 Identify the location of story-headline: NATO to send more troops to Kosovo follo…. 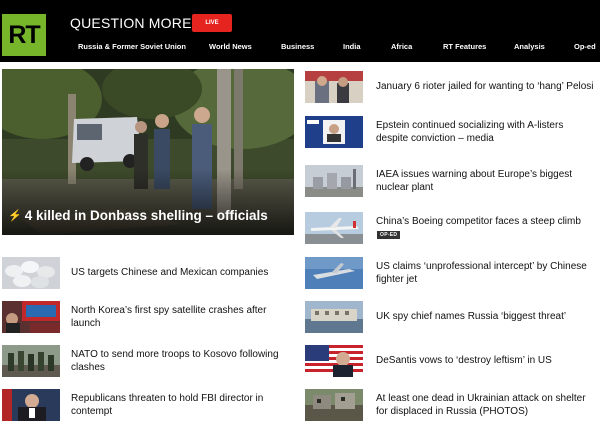
(181, 361).